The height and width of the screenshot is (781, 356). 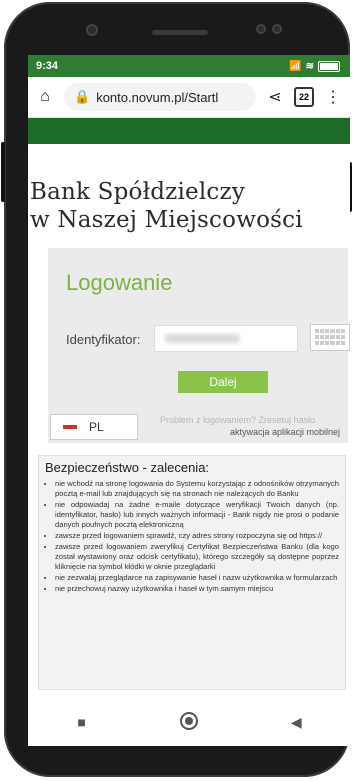 I want to click on flag-pl-icon, so click(x=70, y=427).